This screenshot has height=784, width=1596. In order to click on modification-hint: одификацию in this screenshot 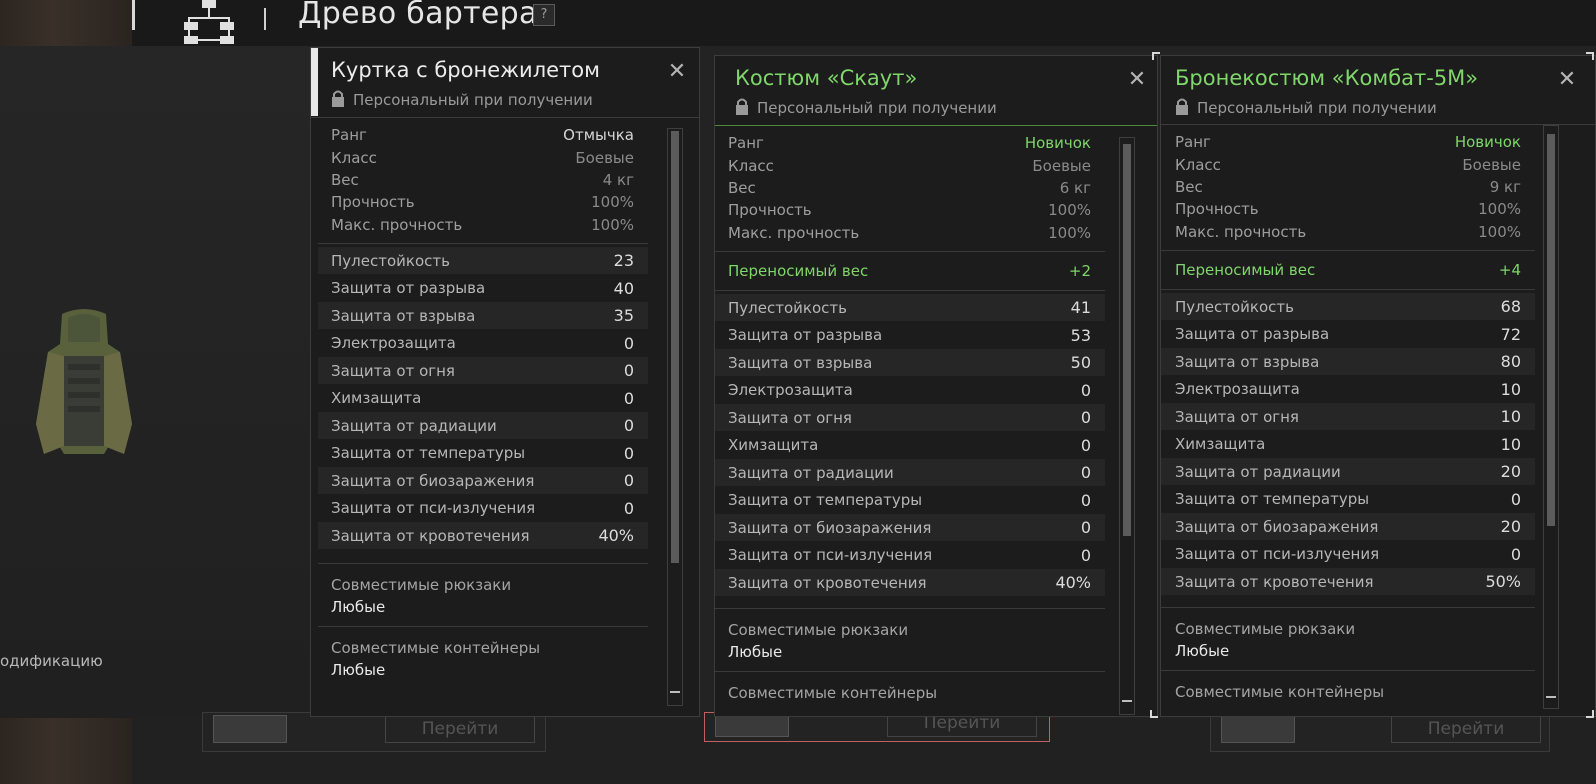, I will do `click(51, 661)`.